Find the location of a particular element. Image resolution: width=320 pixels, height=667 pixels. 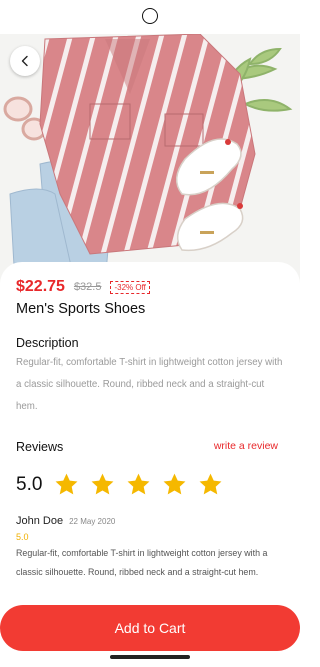

status-bar is located at coordinates (150, 17).